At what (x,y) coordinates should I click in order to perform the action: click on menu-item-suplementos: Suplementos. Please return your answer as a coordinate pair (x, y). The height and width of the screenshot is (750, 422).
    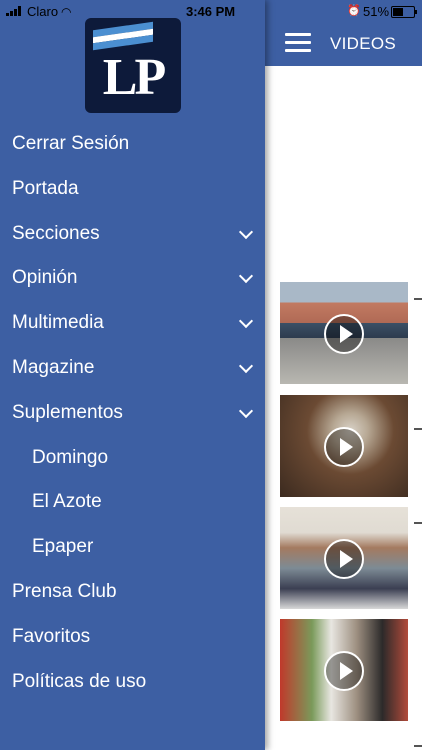
    Looking at the image, I should click on (132, 413).